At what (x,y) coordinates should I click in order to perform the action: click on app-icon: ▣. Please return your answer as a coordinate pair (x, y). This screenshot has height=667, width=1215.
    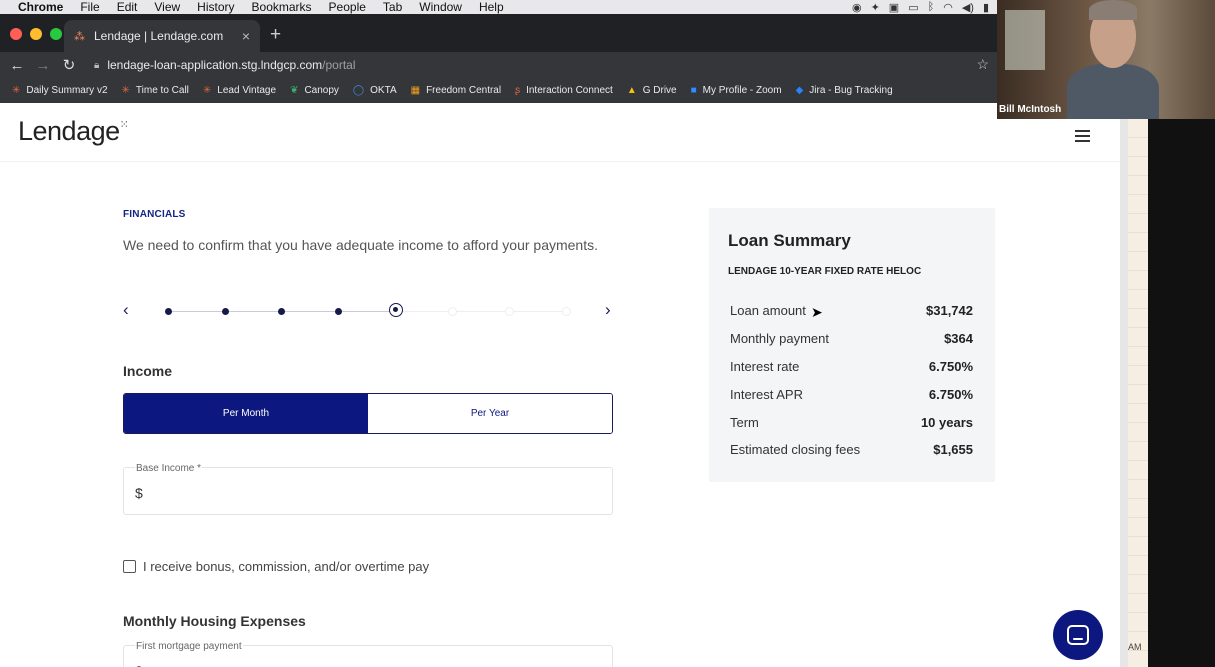
    Looking at the image, I should click on (894, 7).